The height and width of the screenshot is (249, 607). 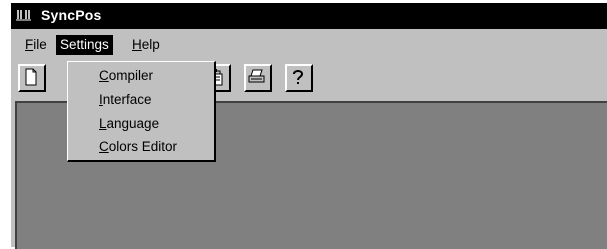 What do you see at coordinates (150, 44) in the screenshot?
I see `menu-help-label: elp` at bounding box center [150, 44].